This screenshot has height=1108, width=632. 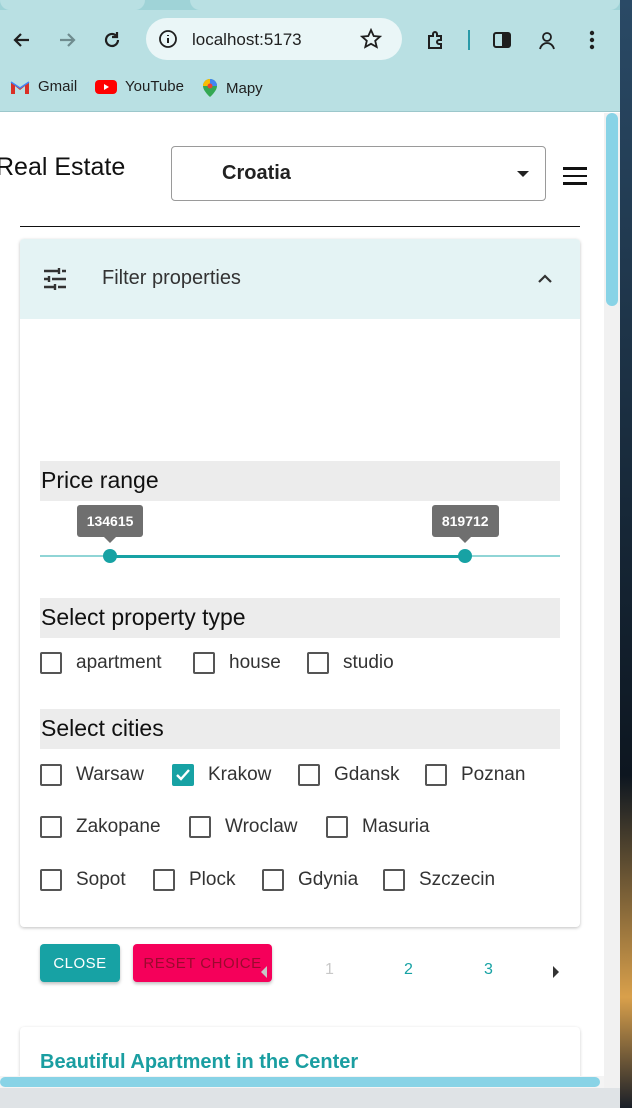 What do you see at coordinates (264, 972) in the screenshot?
I see `prev-page-icon` at bounding box center [264, 972].